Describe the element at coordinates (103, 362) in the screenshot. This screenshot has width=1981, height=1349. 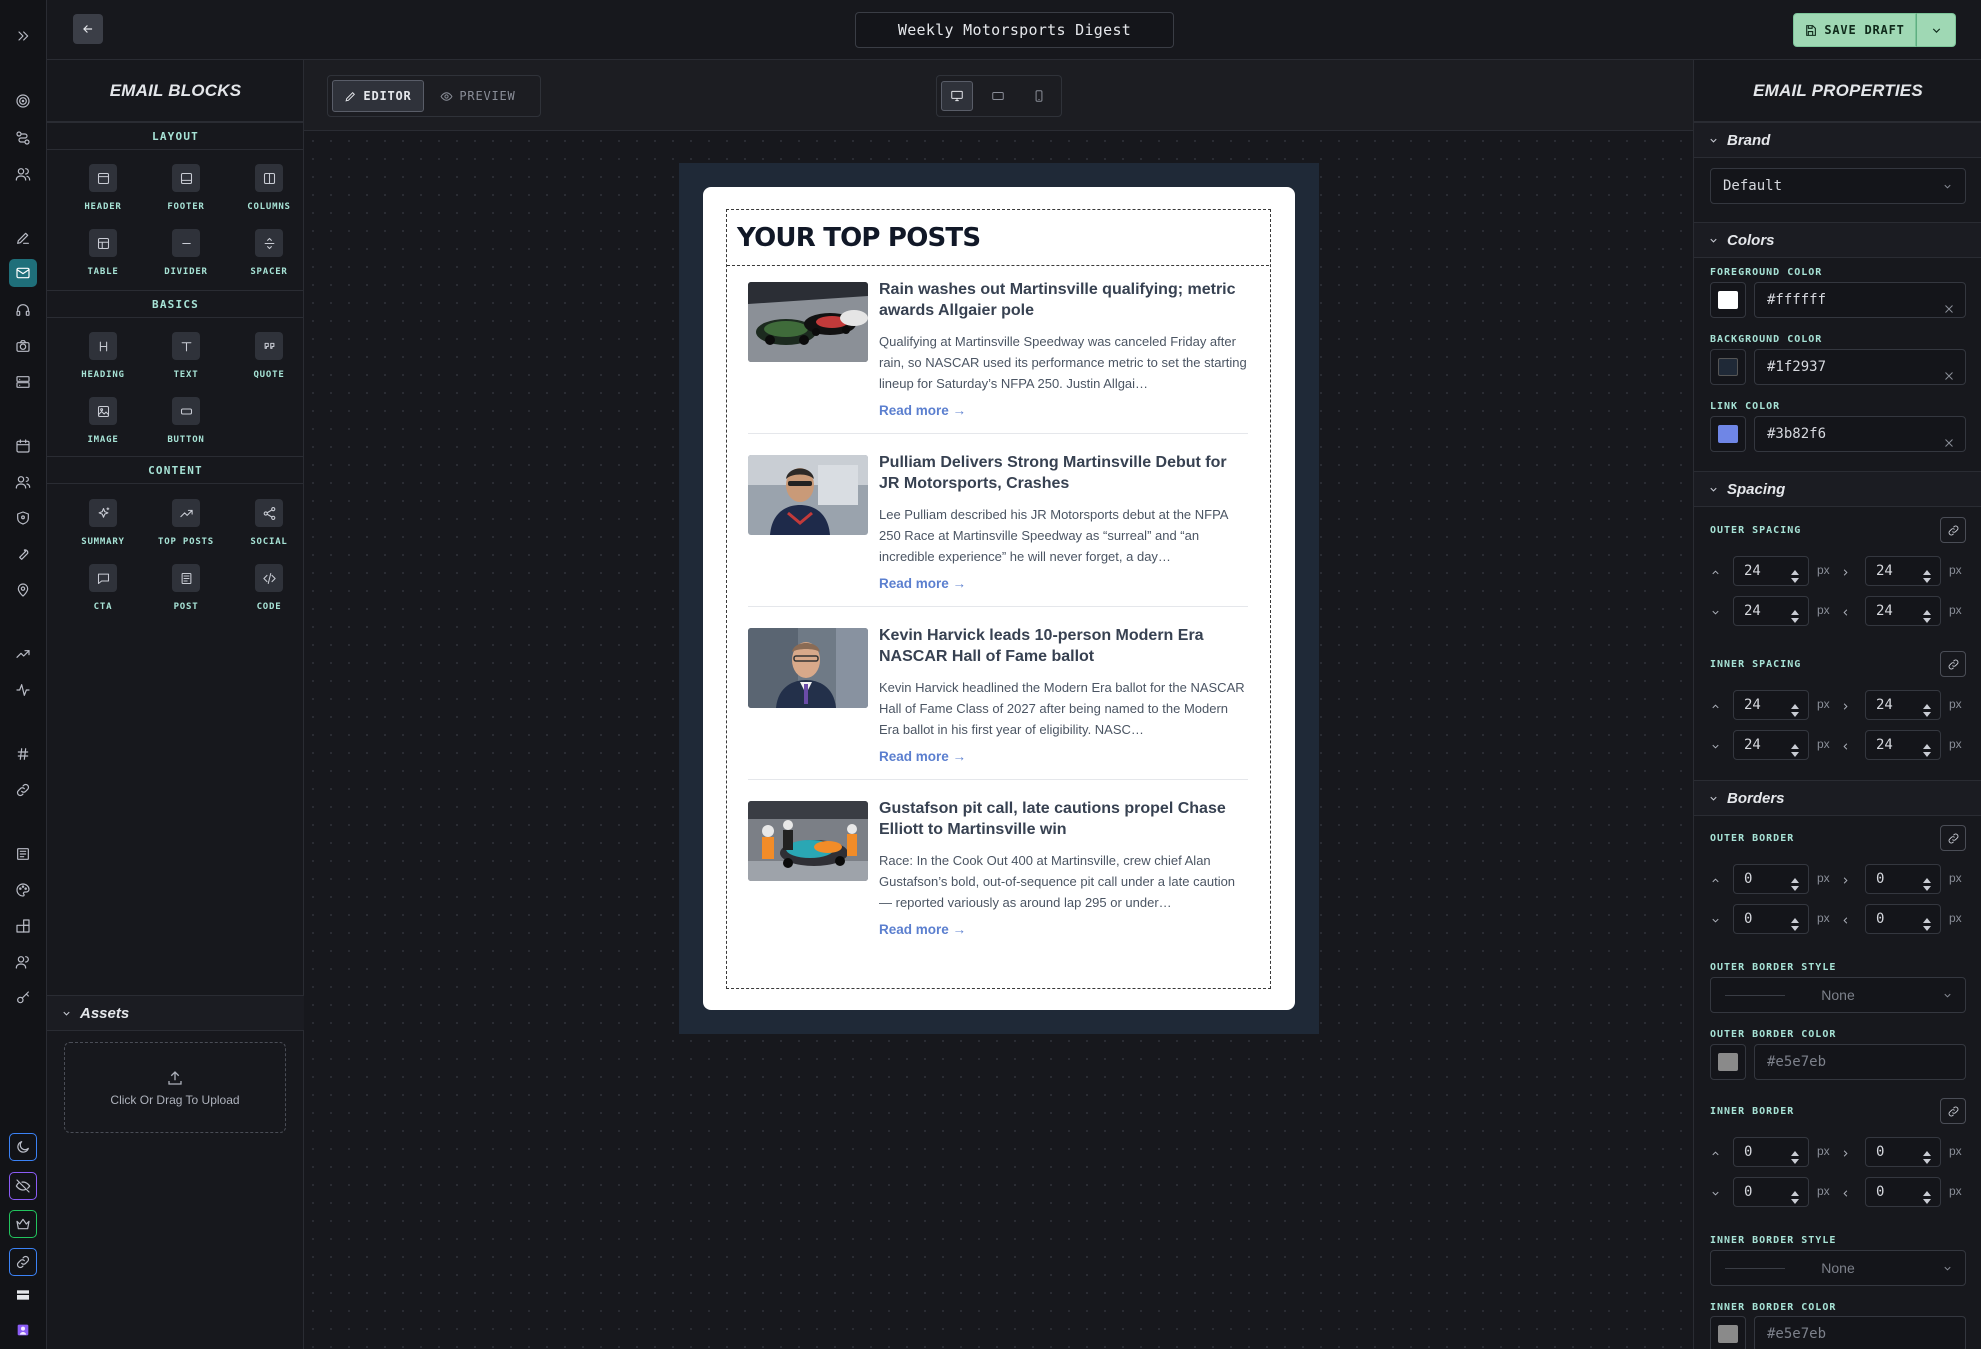
I see `block-heading: HEADING` at that location.